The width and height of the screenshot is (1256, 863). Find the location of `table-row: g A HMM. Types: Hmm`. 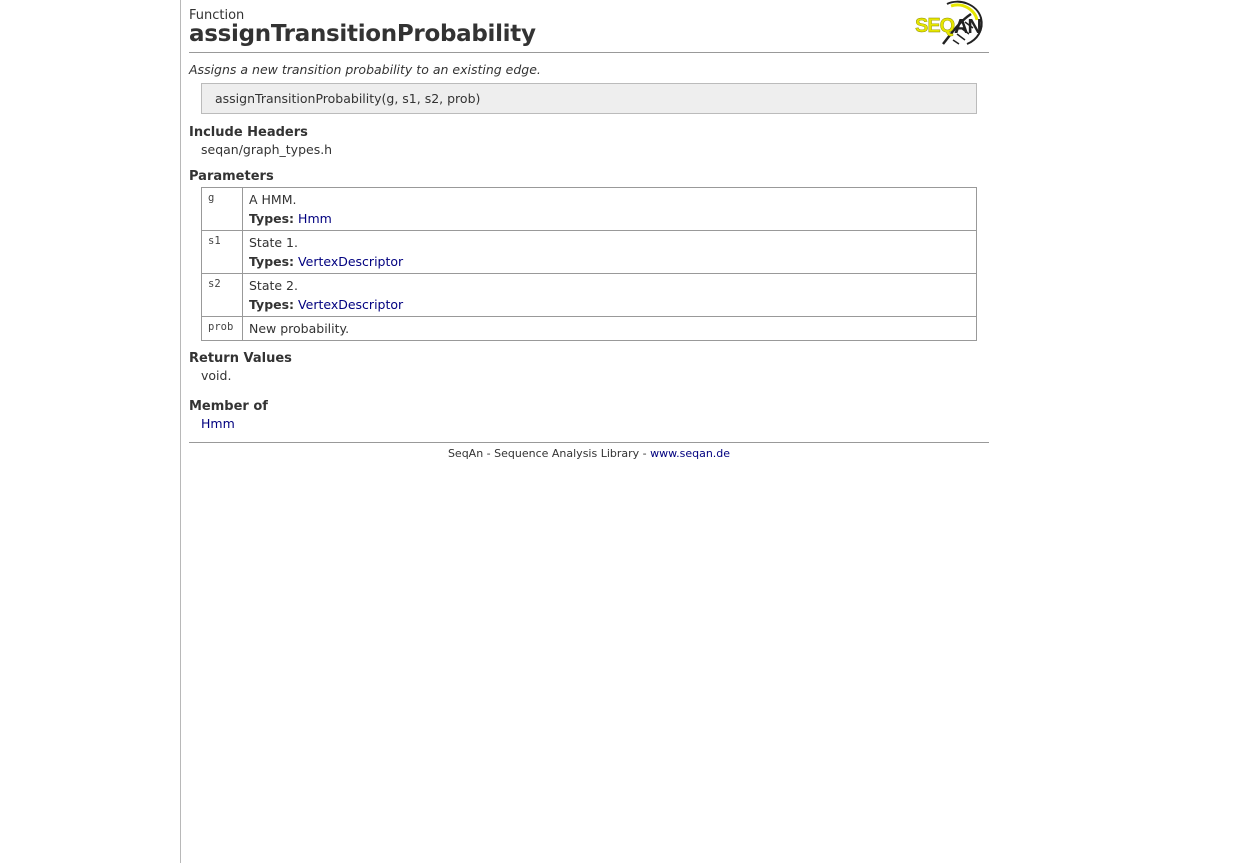

table-row: g A HMM. Types: Hmm is located at coordinates (589, 209).